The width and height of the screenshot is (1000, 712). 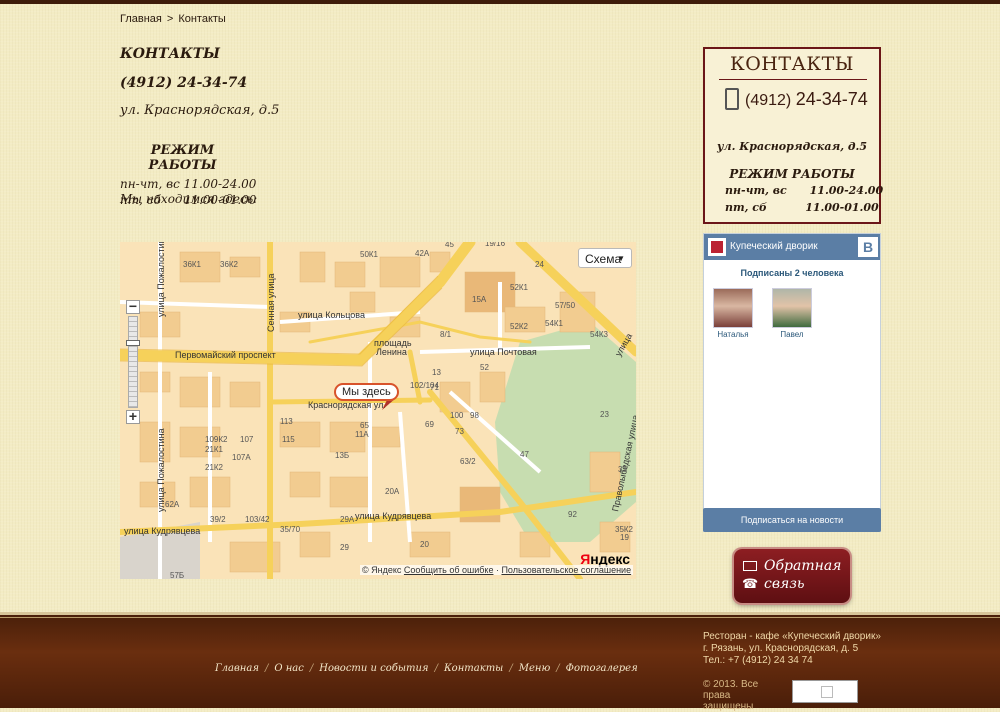 What do you see at coordinates (792, 334) in the screenshot?
I see `vk-member-name: Павел` at bounding box center [792, 334].